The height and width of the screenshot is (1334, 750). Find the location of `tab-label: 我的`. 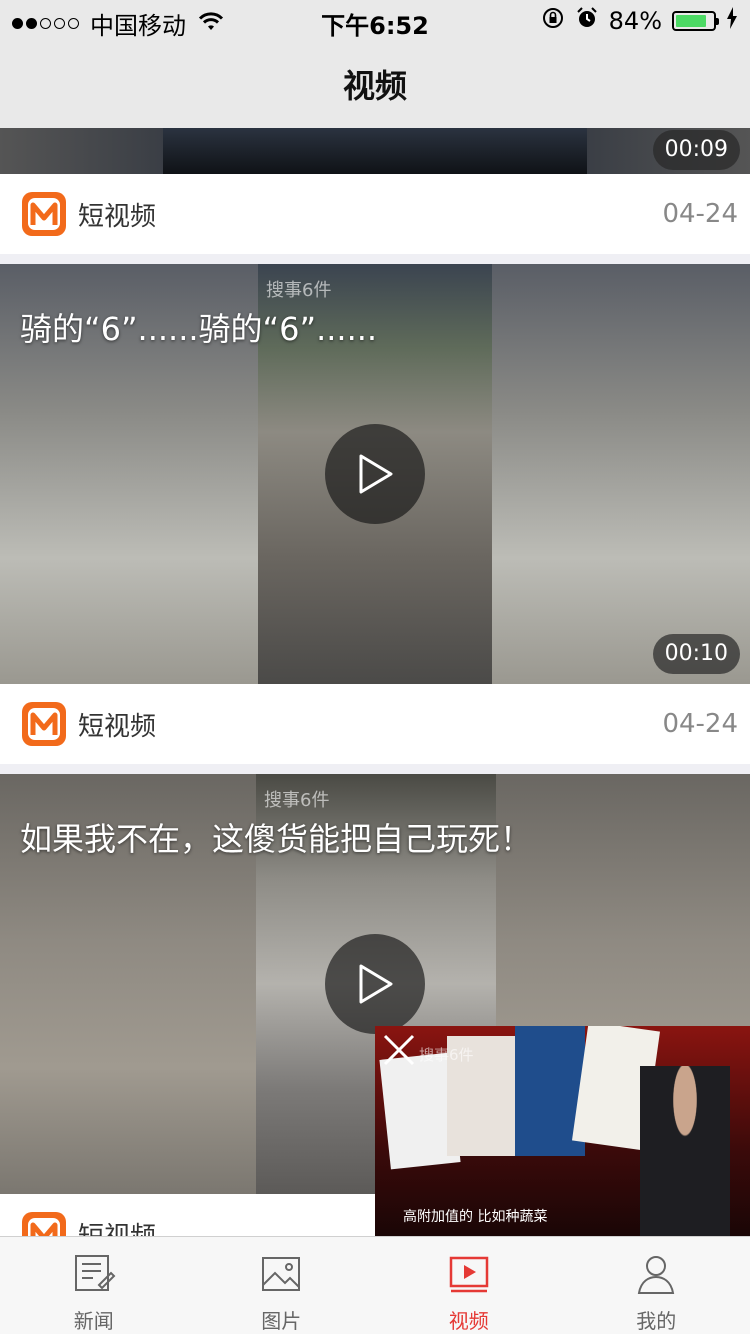

tab-label: 我的 is located at coordinates (656, 1321).